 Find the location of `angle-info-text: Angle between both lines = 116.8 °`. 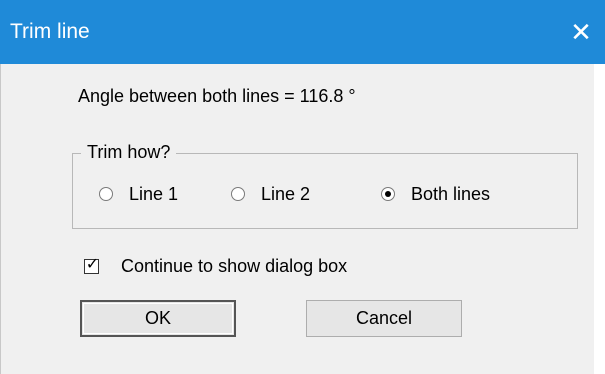

angle-info-text: Angle between both lines = 116.8 ° is located at coordinates (217, 96).